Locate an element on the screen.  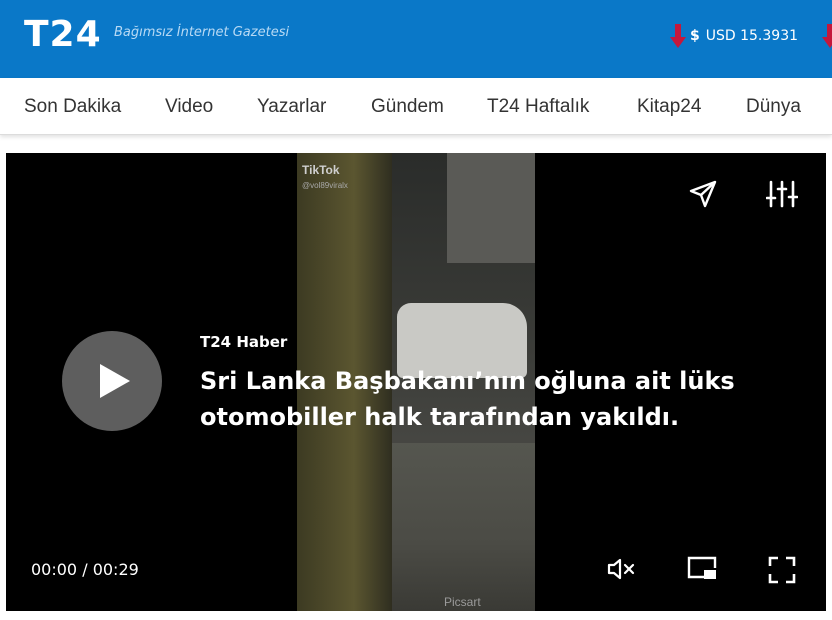
time-total: 00:29 is located at coordinates (115, 569).